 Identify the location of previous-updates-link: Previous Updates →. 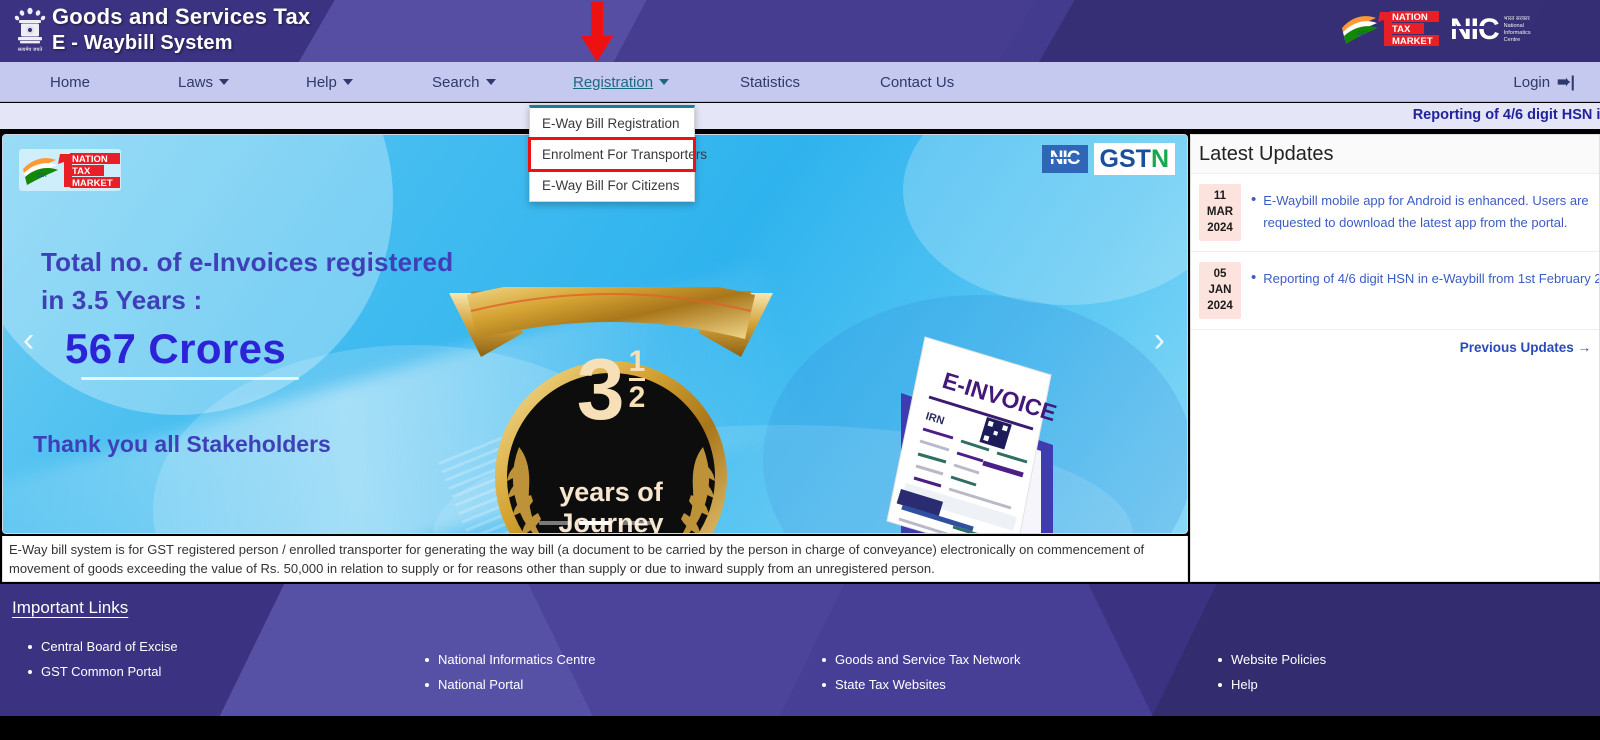
(1395, 342).